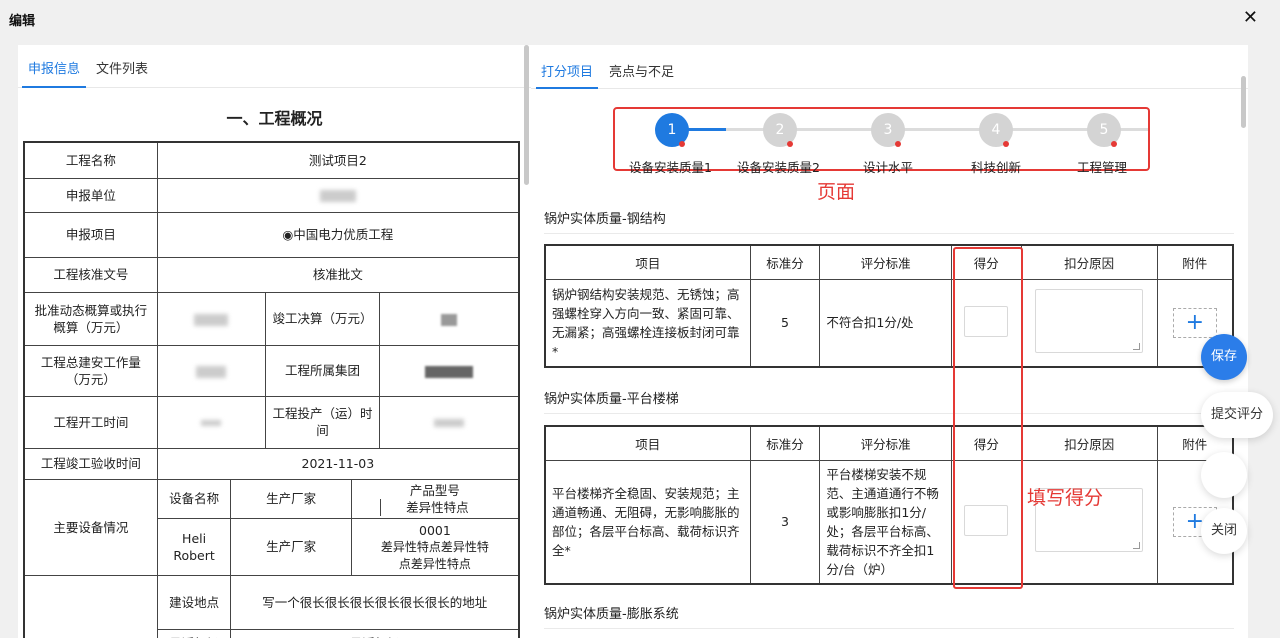 This screenshot has width=1280, height=638. What do you see at coordinates (291, 498) in the screenshot?
I see `equip-header-maker: 生产厂家` at bounding box center [291, 498].